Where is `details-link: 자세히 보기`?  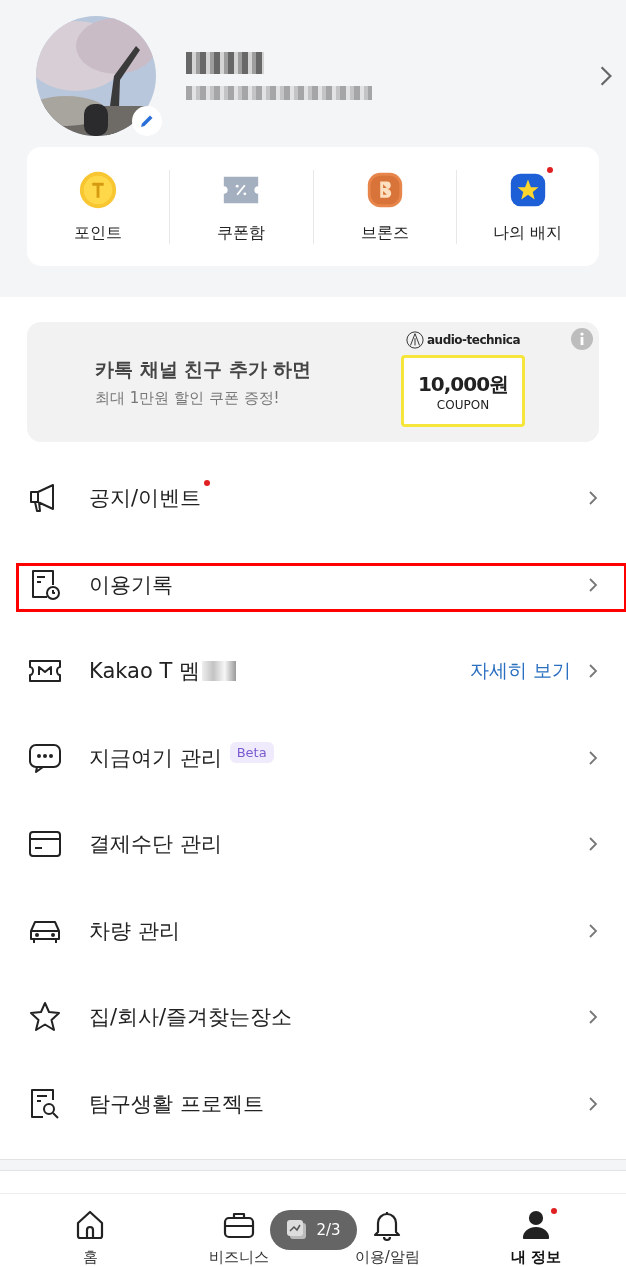 details-link: 자세히 보기 is located at coordinates (520, 671).